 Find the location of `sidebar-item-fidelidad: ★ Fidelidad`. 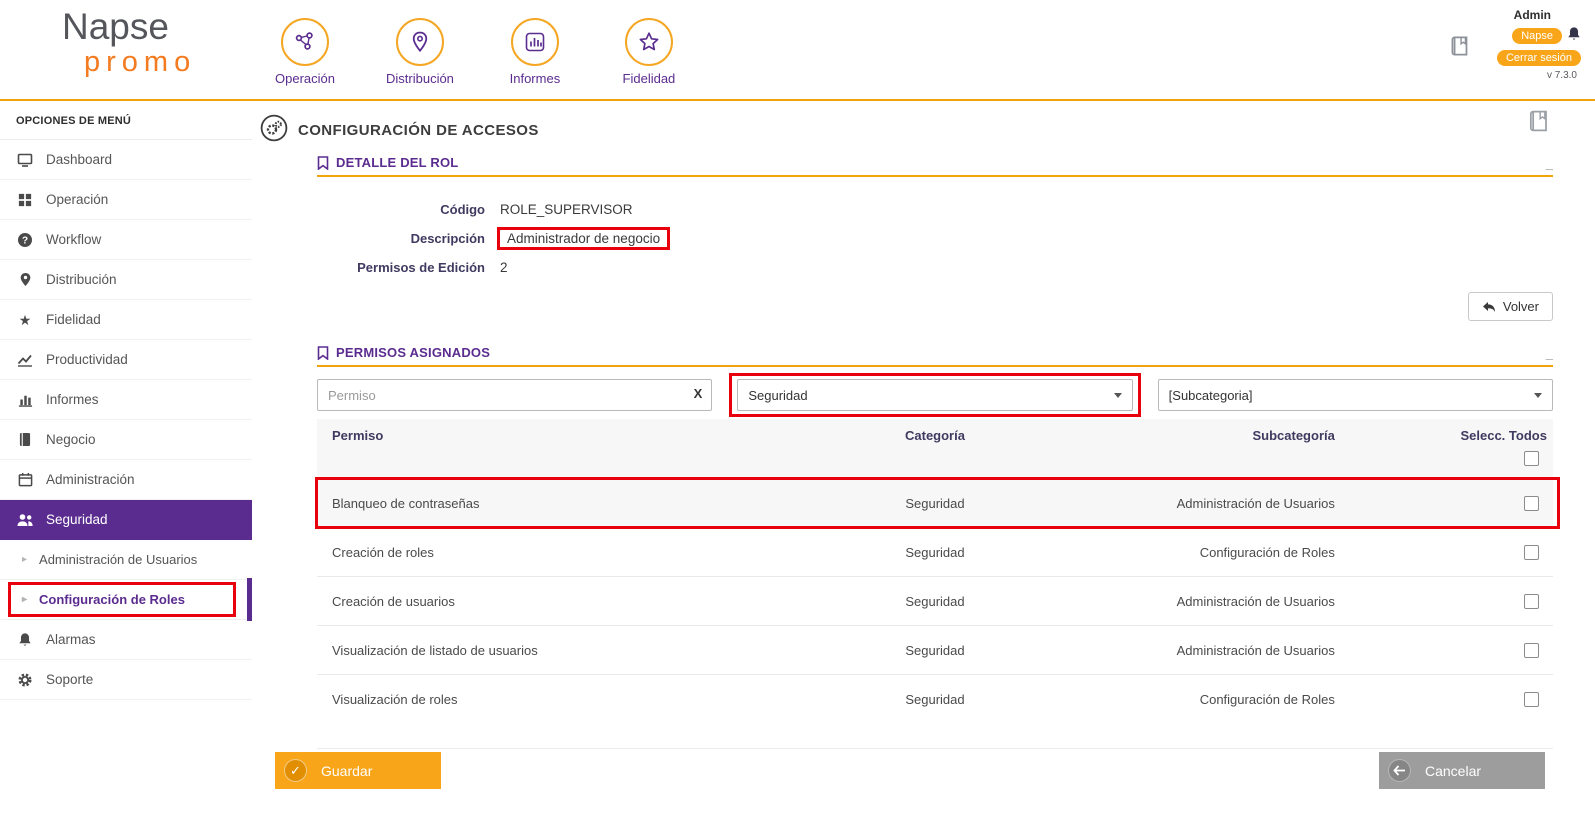

sidebar-item-fidelidad: ★ Fidelidad is located at coordinates (126, 320).